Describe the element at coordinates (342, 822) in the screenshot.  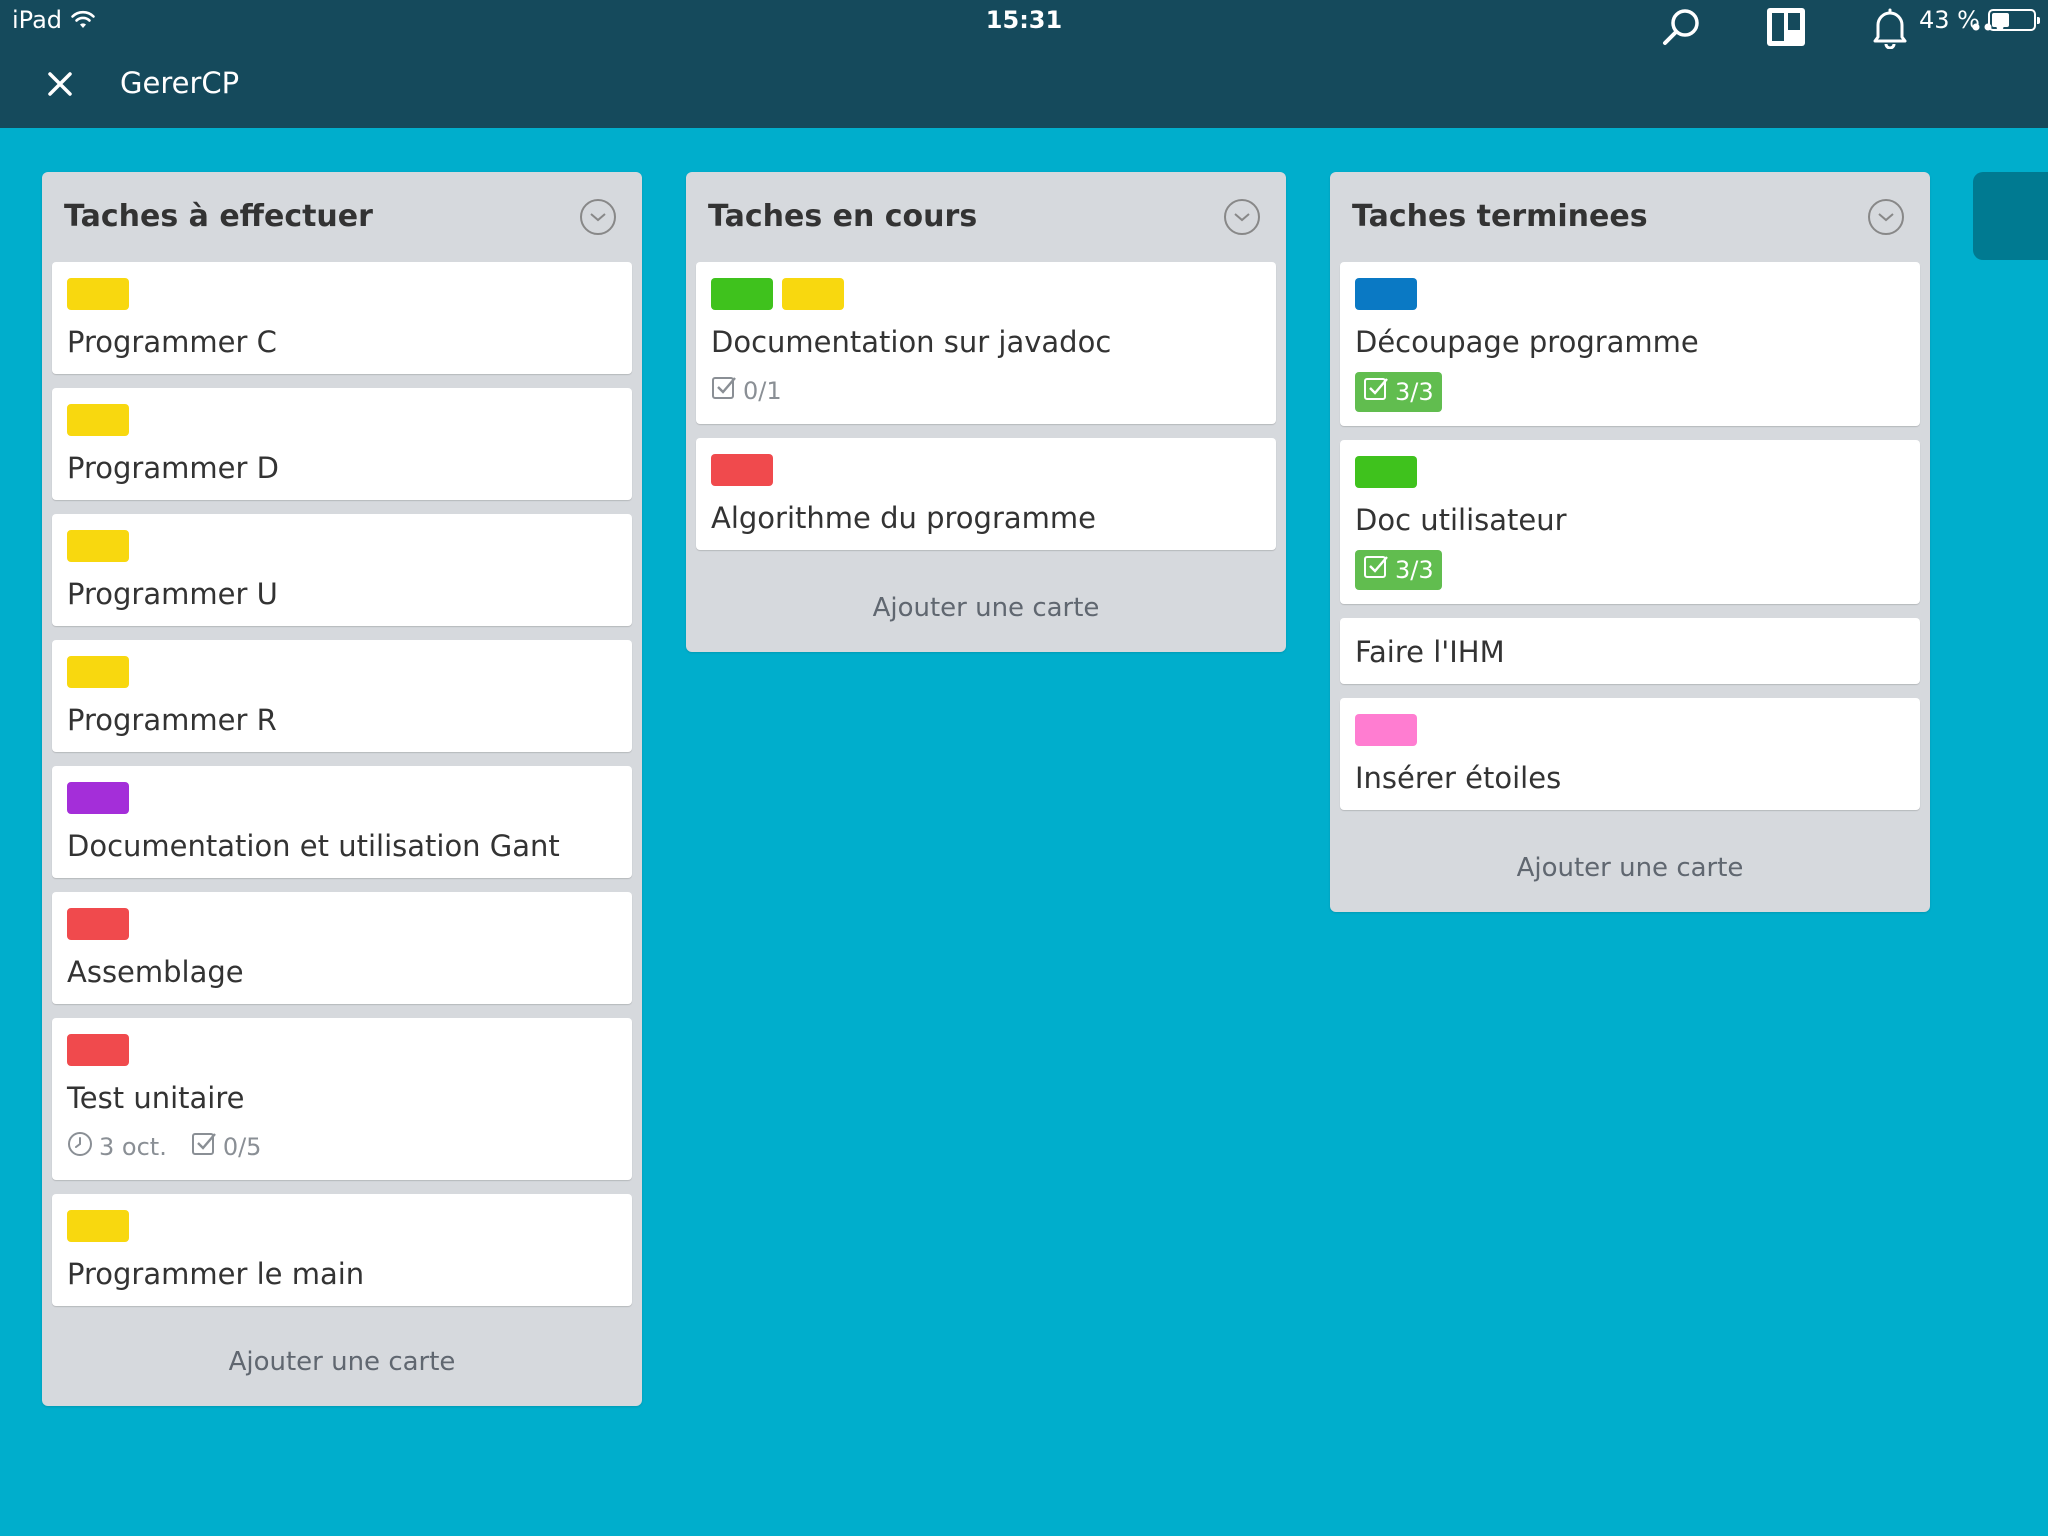
I see `card: Documentation et utilisation Gant` at that location.